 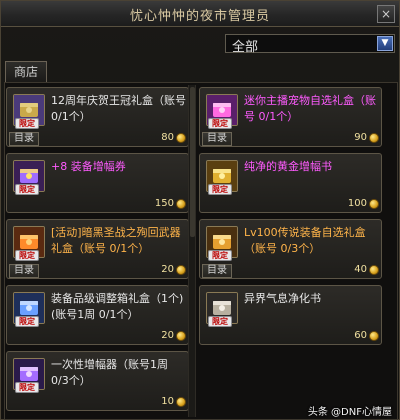 What do you see at coordinates (385, 43) in the screenshot?
I see `chevron-down-icon: ▼` at bounding box center [385, 43].